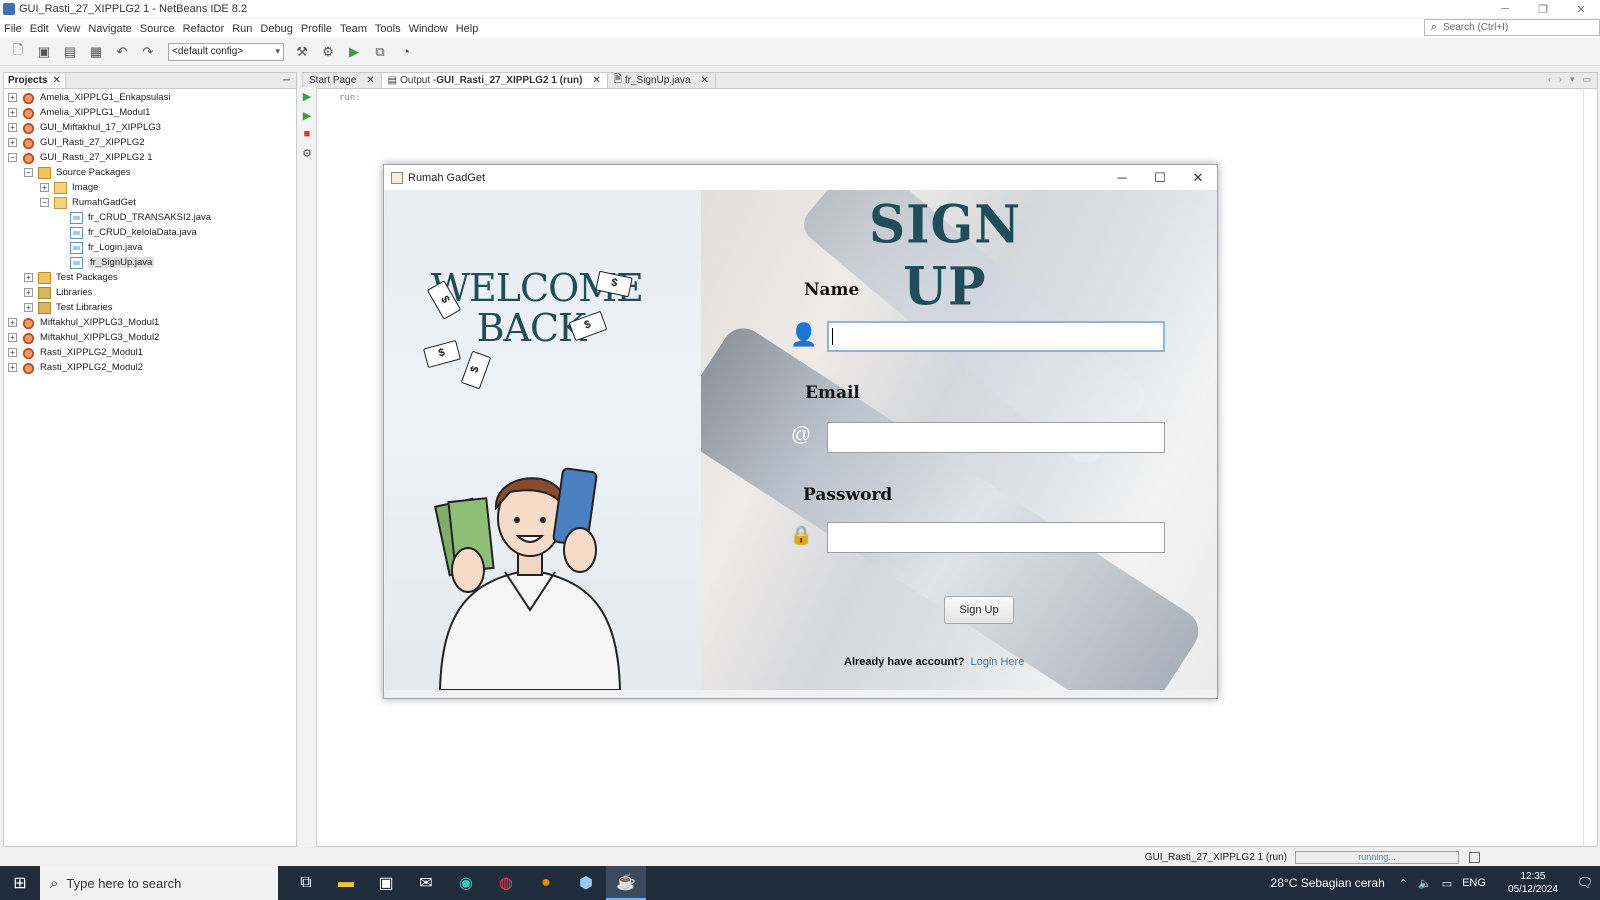  Describe the element at coordinates (1585, 883) in the screenshot. I see `notification-center-icon: 🗨` at that location.